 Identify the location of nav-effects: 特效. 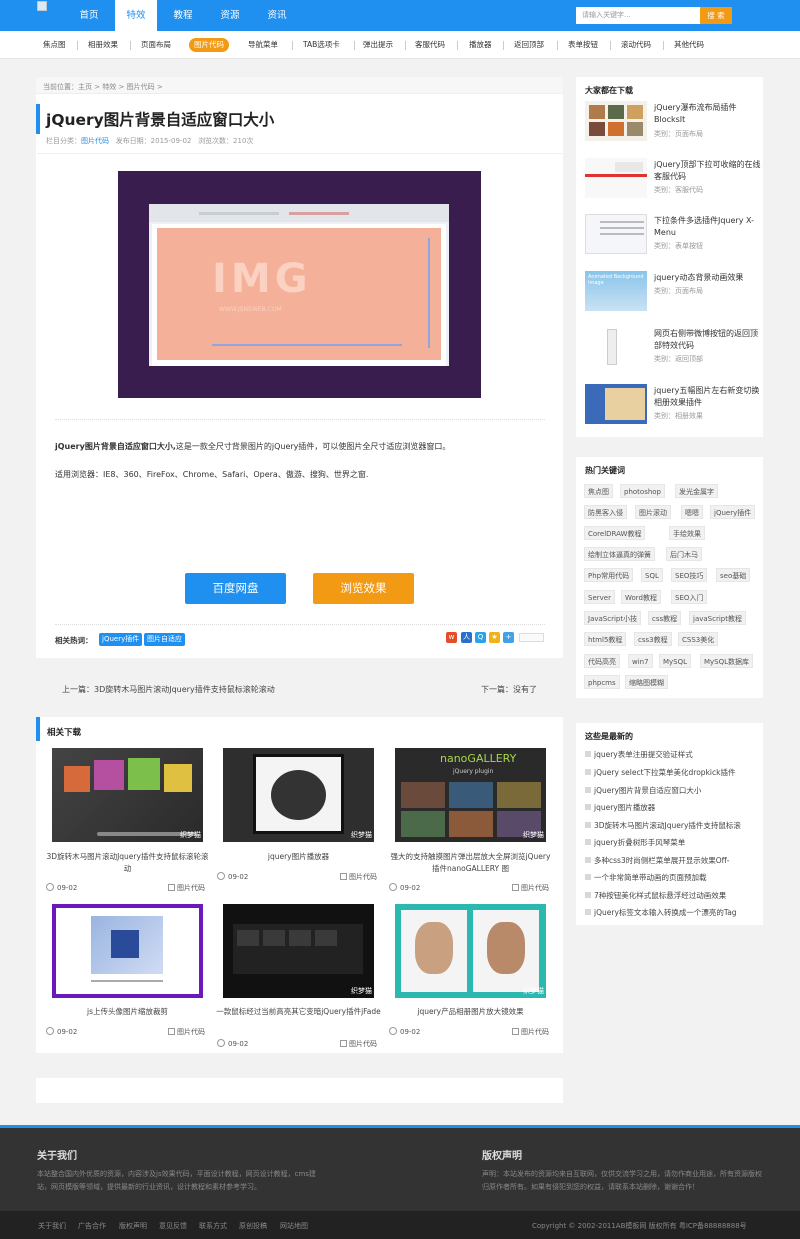
(136, 15).